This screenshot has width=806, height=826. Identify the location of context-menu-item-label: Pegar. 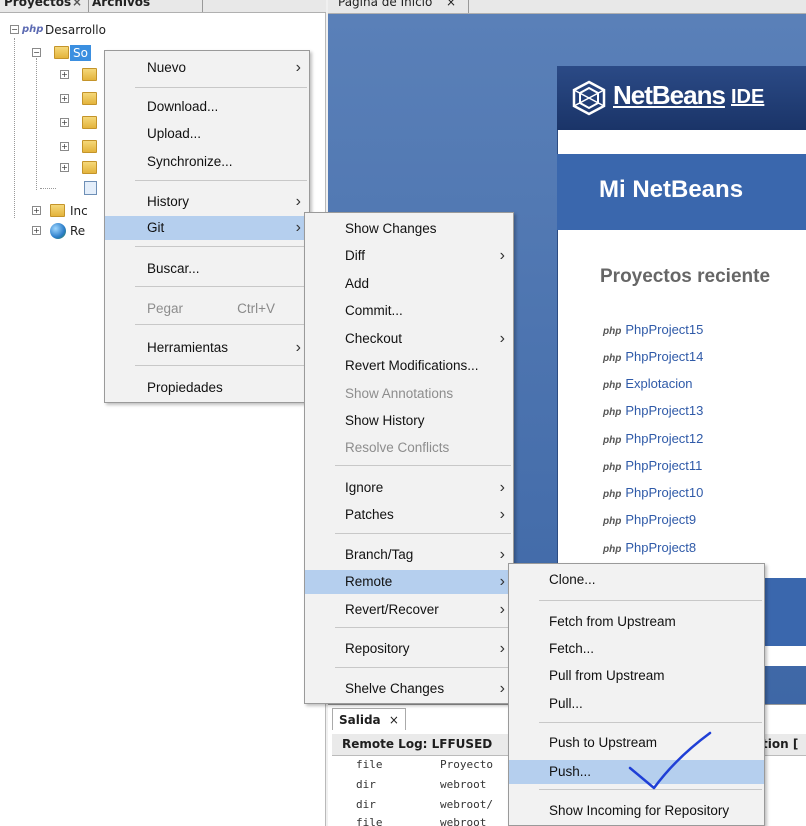
(165, 308).